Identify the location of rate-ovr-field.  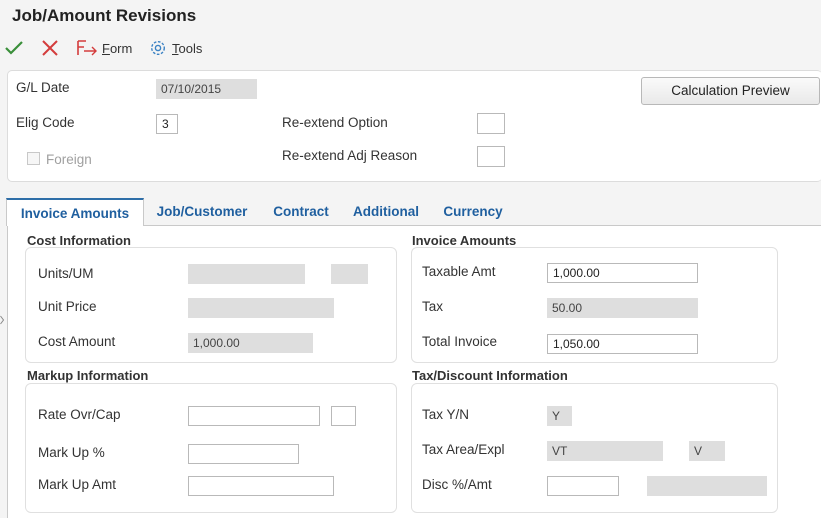
(254, 416).